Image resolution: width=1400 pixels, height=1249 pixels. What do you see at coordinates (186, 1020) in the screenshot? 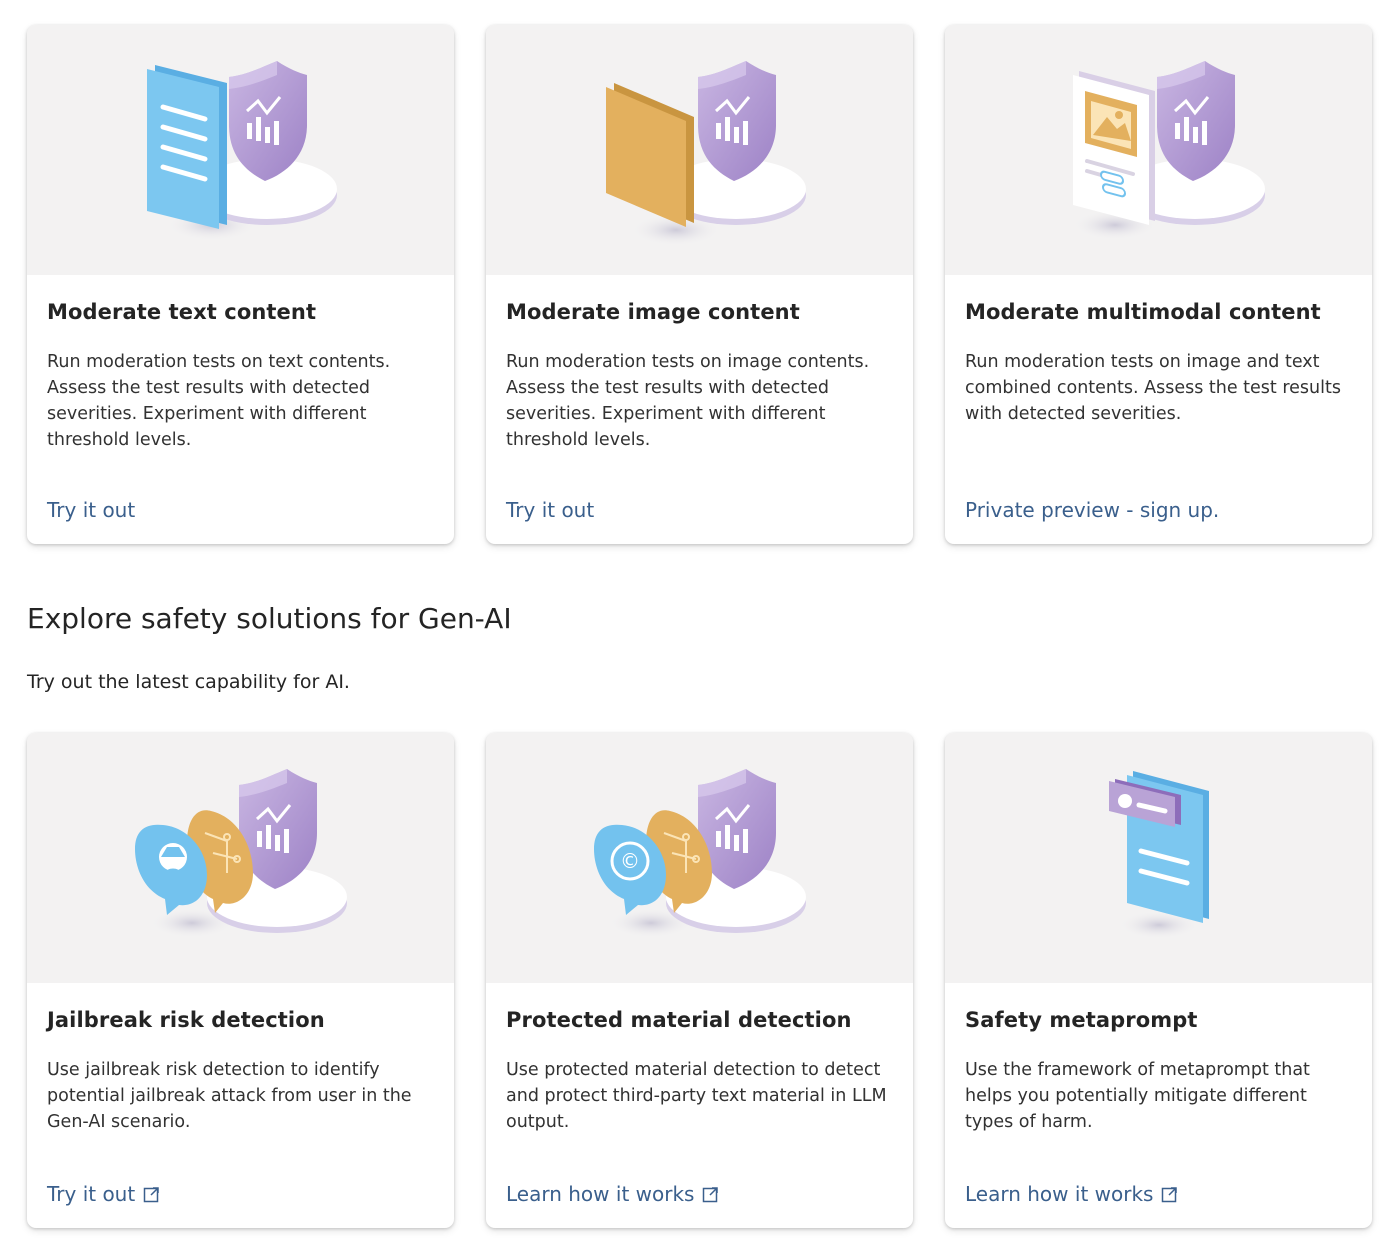
I see `card-title: Jailbreak risk detection` at bounding box center [186, 1020].